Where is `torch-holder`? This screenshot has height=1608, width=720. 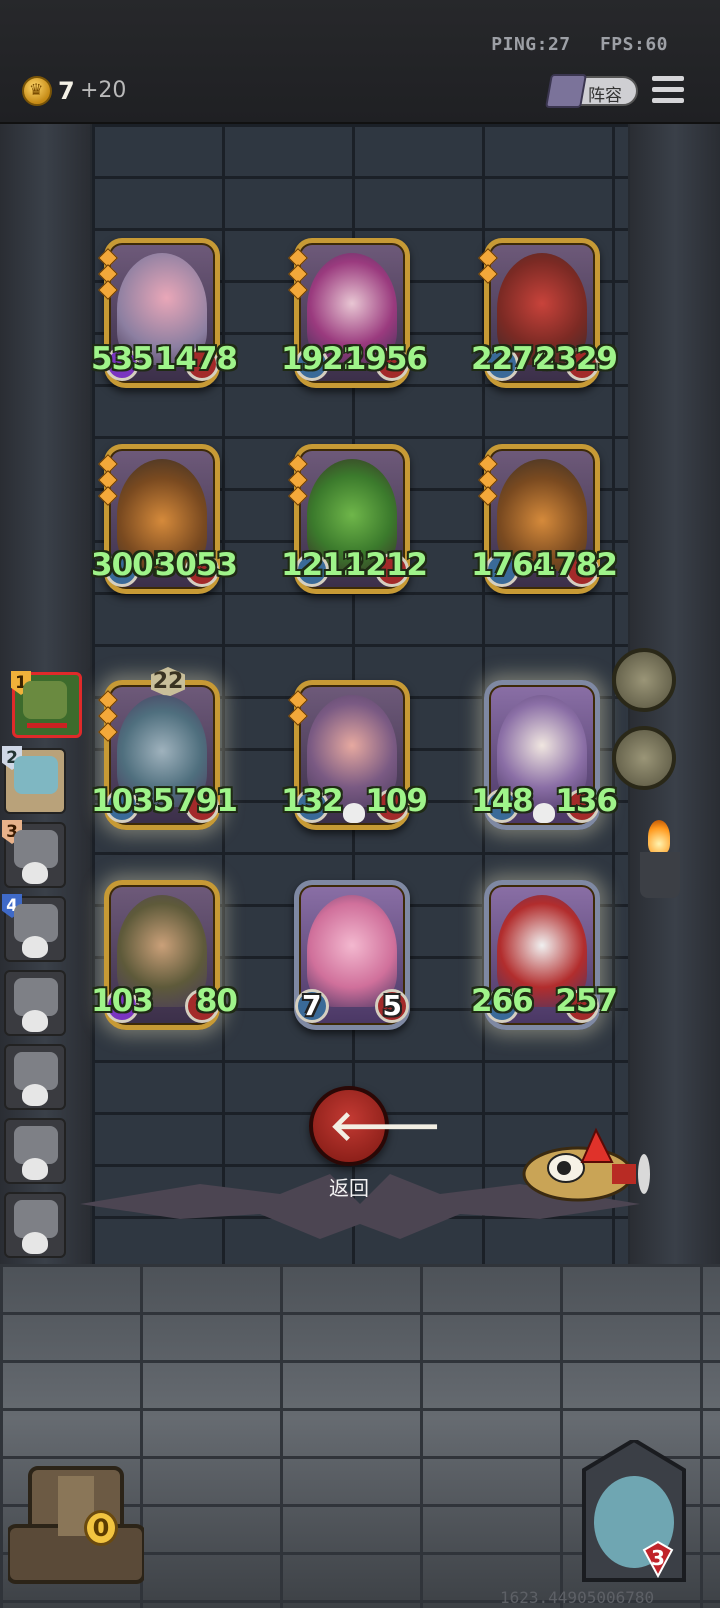 torch-holder is located at coordinates (660, 875).